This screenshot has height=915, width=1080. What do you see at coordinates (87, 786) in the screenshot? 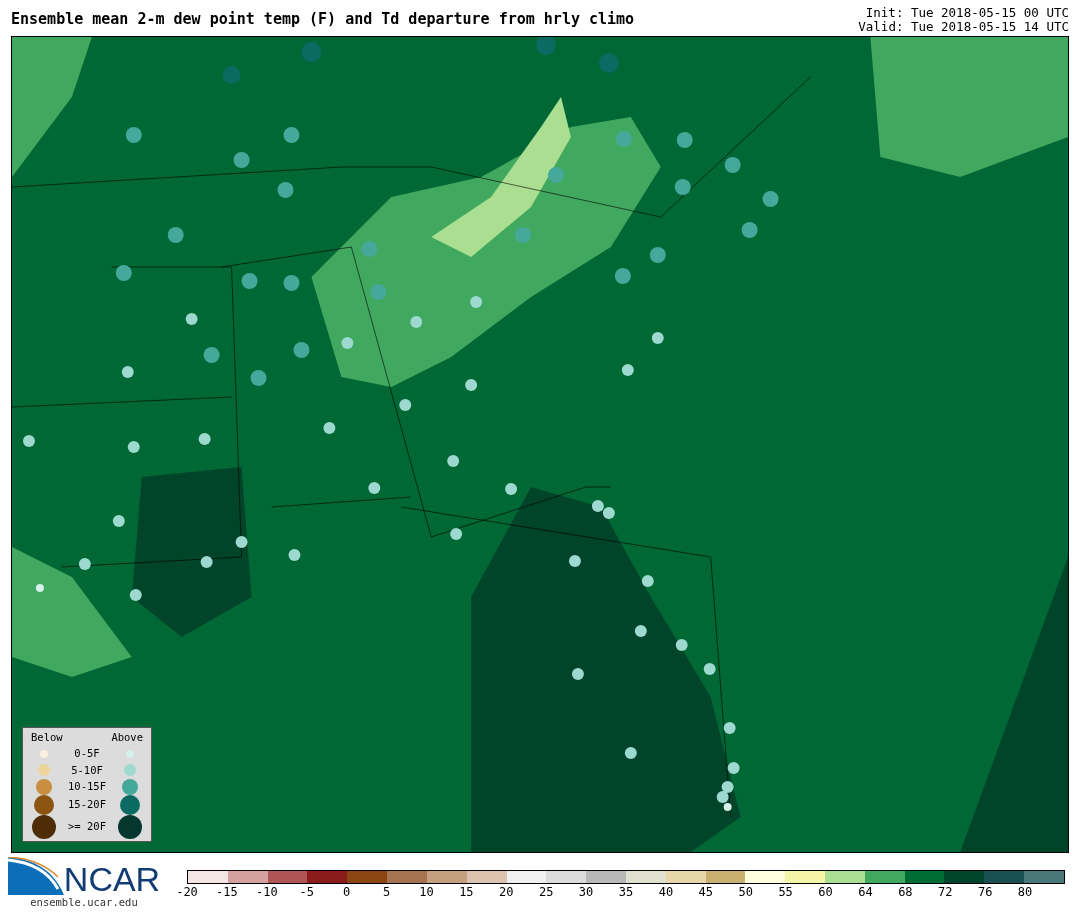
I see `legend-label: 10-15F` at bounding box center [87, 786].